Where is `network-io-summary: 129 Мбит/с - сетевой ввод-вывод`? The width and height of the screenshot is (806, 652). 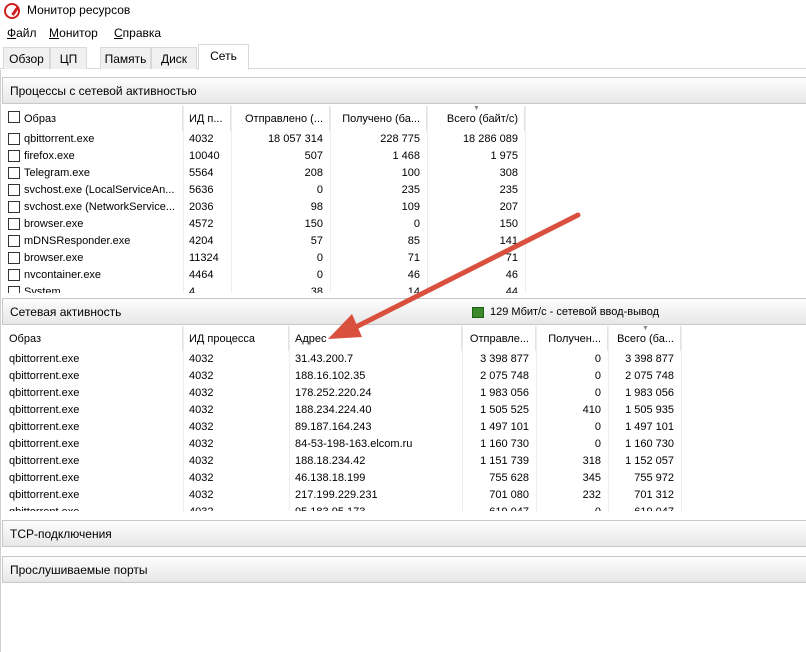
network-io-summary: 129 Мбит/с - сетевой ввод-вывод is located at coordinates (574, 312).